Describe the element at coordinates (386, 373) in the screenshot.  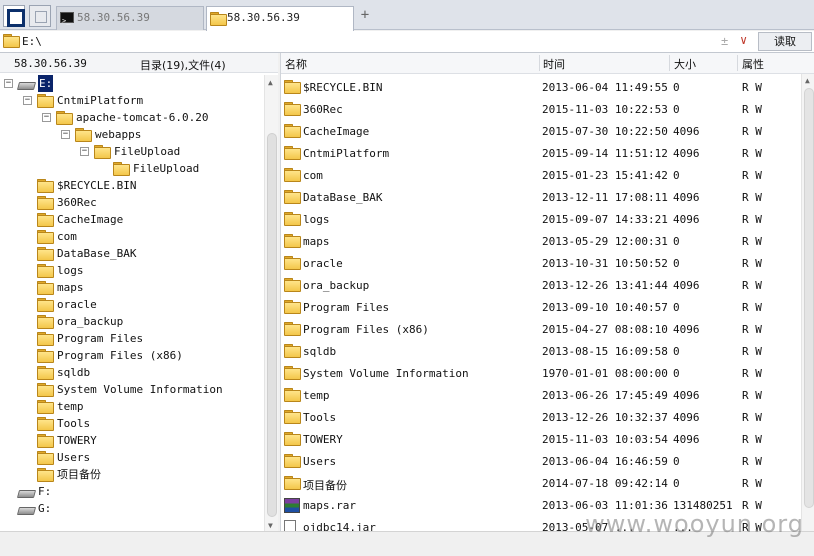
I see `cell-name: System Volume Information` at that location.